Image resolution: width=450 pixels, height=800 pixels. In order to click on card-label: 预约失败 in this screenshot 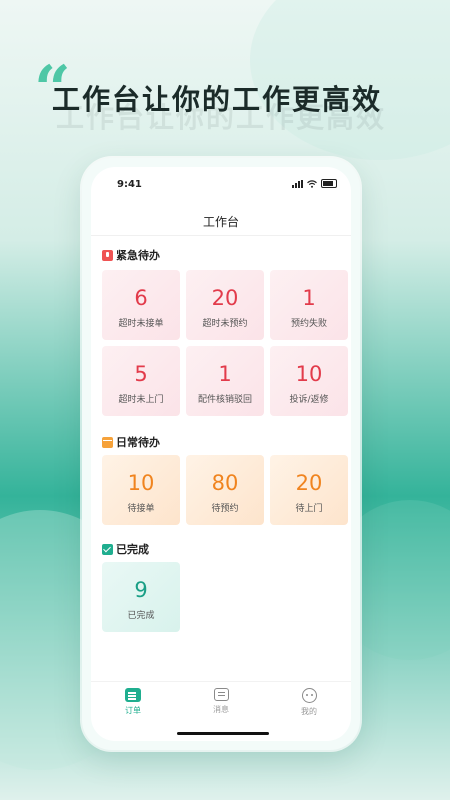, I will do `click(308, 324)`.